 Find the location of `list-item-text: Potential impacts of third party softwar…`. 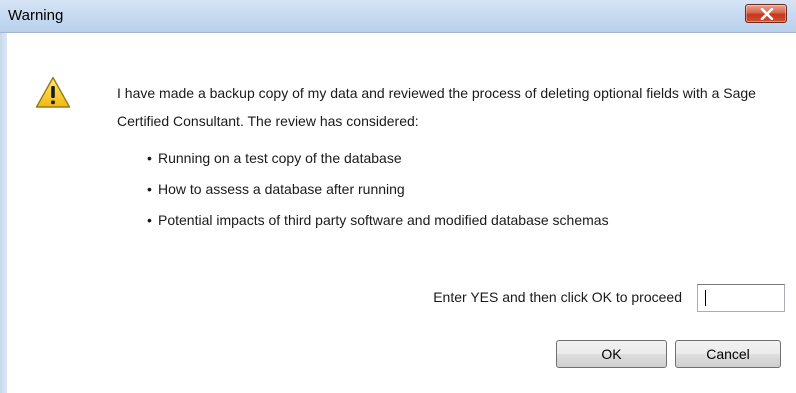

list-item-text: Potential impacts of third party softwar… is located at coordinates (383, 220).